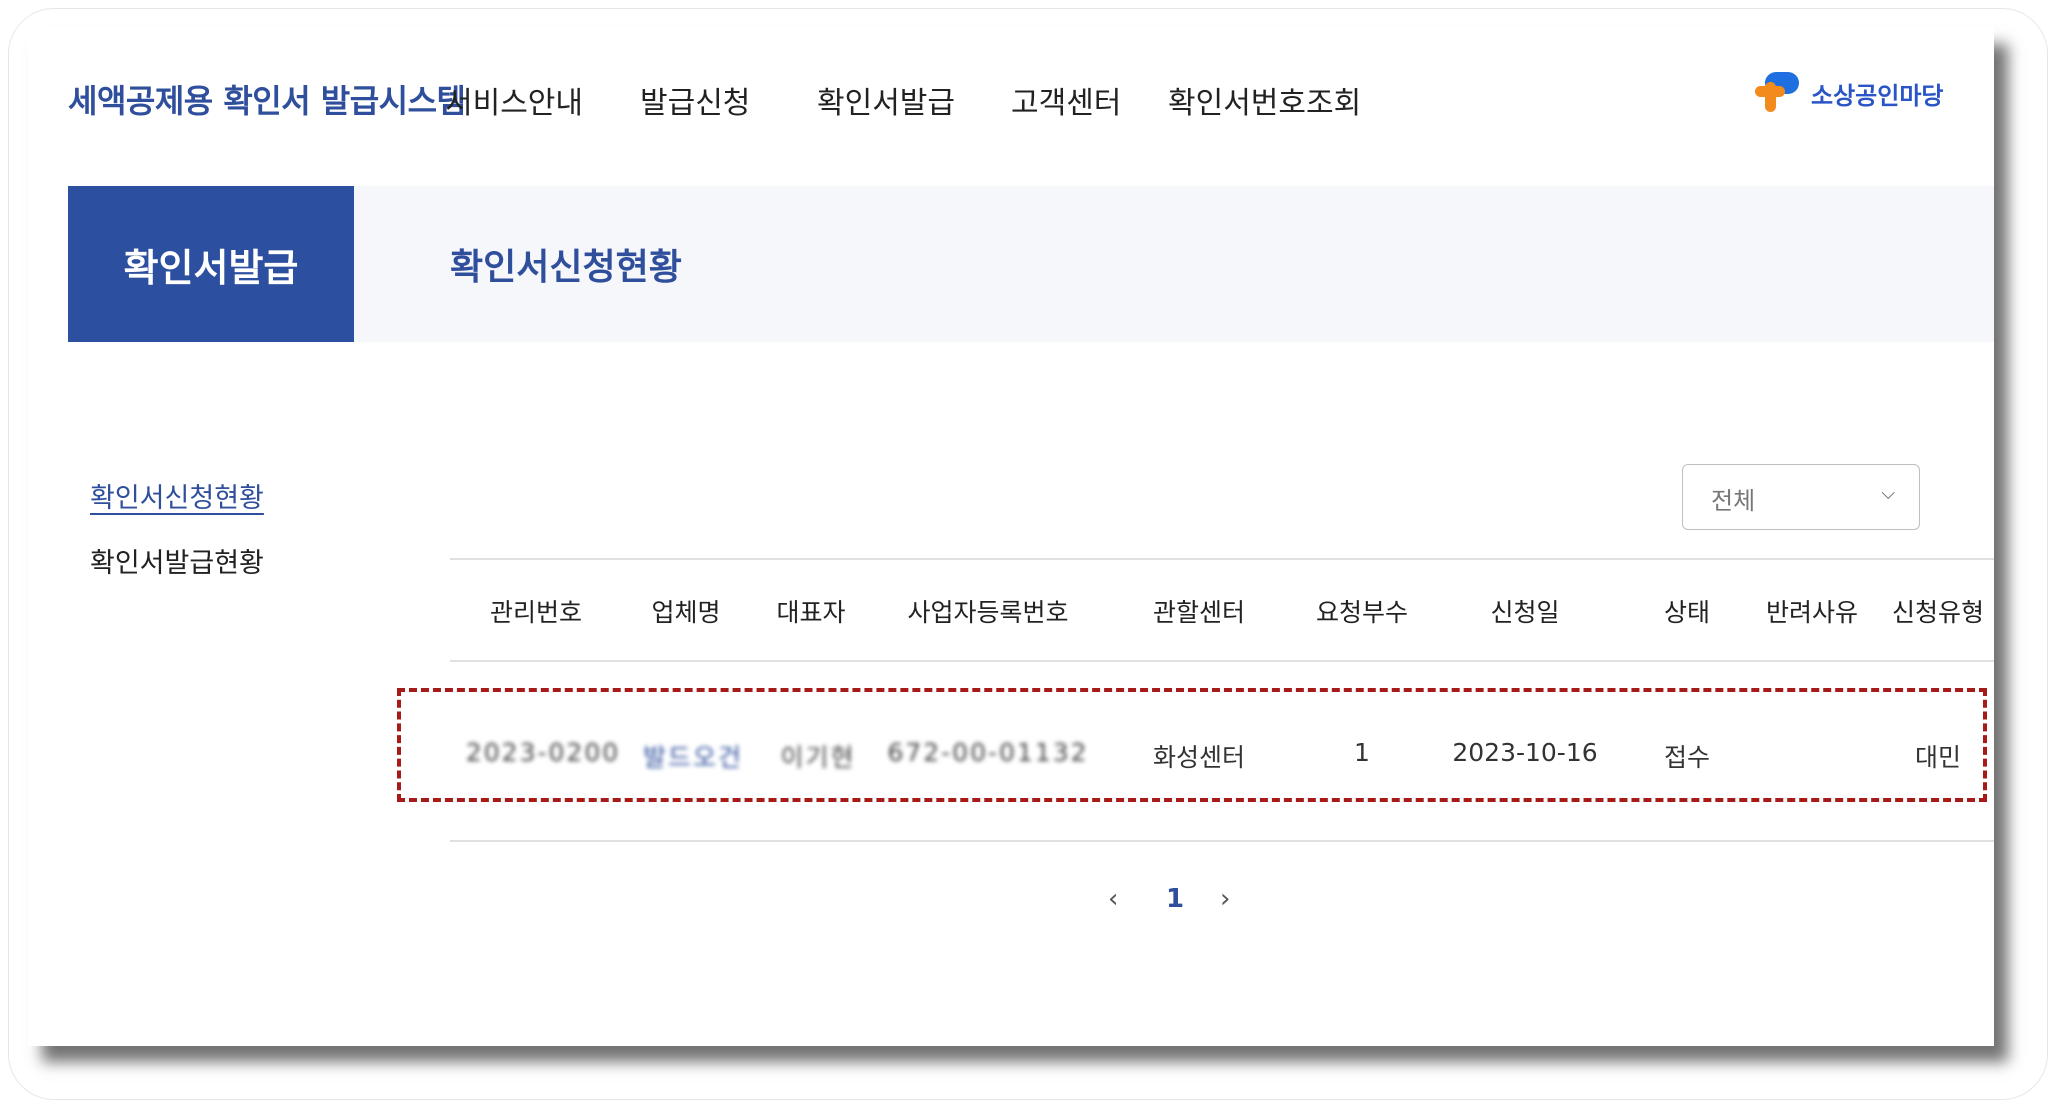  Describe the element at coordinates (1175, 899) in the screenshot. I see `pagination-page-1: 1` at that location.